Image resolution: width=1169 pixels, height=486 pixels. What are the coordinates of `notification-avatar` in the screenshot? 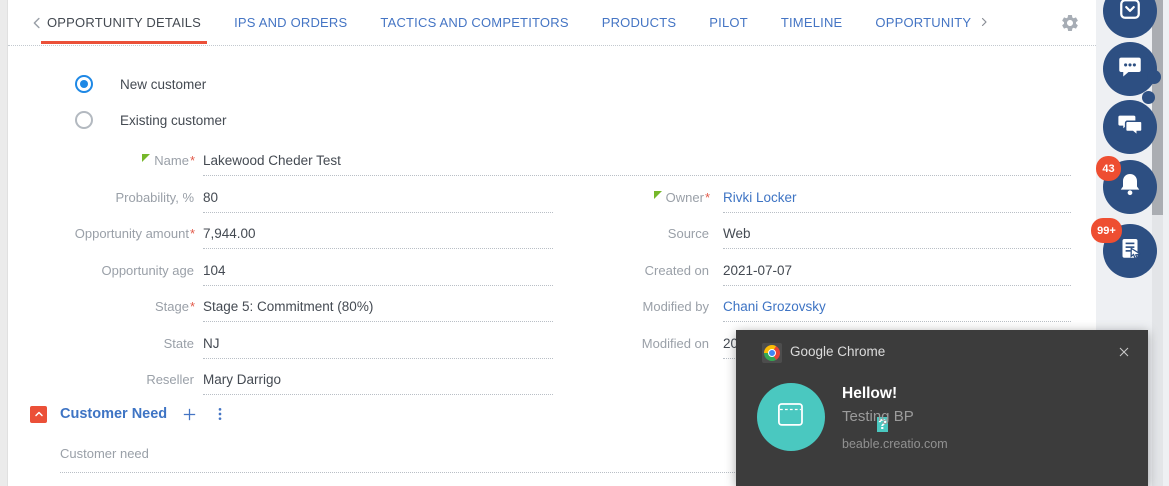 It's located at (791, 417).